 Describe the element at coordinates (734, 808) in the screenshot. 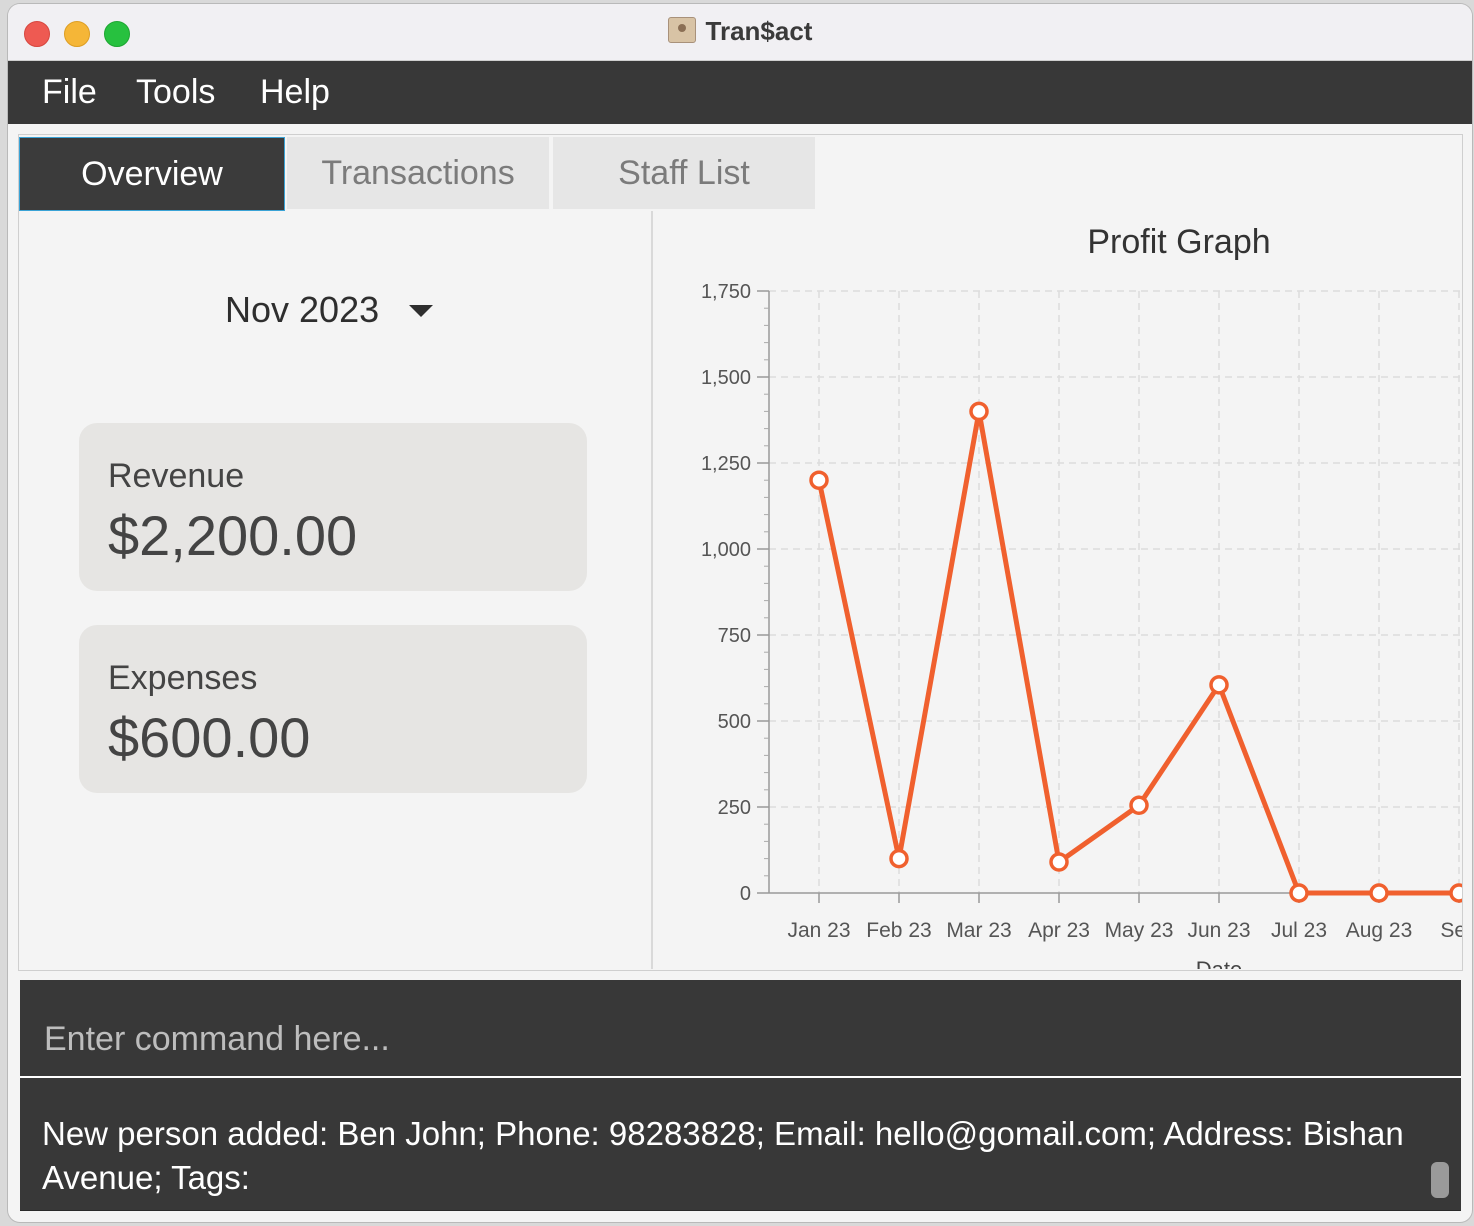

I see `y-tick-label: 250` at that location.